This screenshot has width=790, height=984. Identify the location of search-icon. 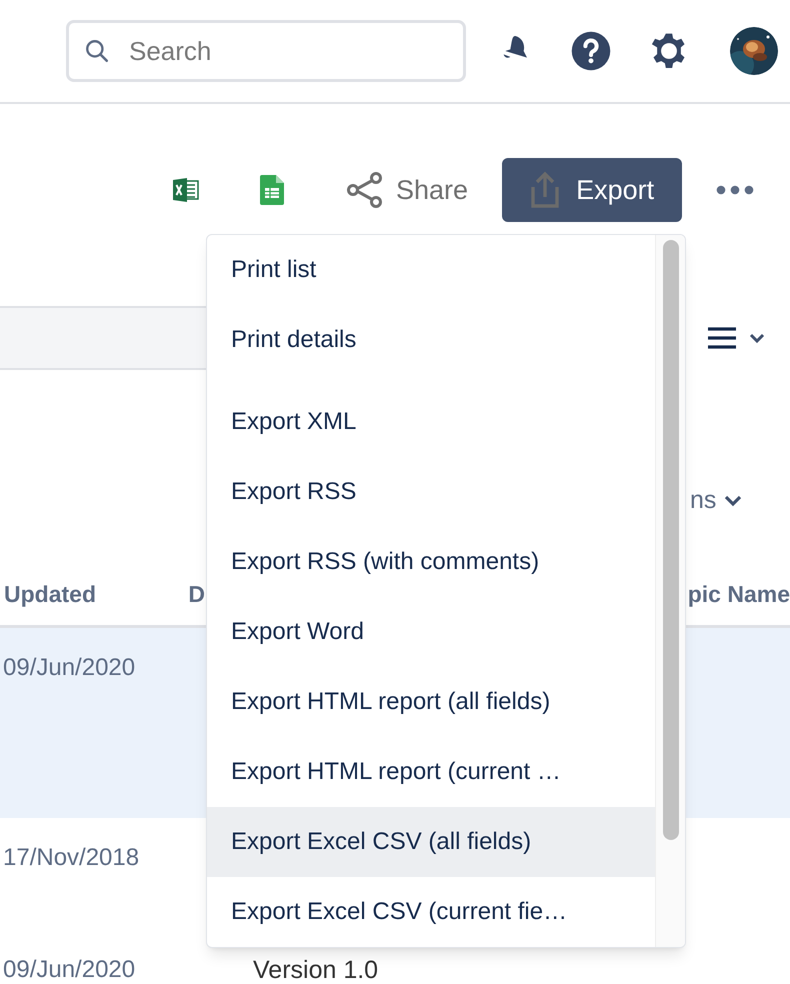
(97, 51).